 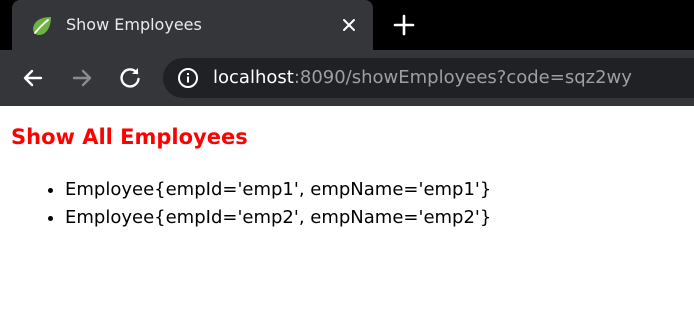 I want to click on url-path: :8090/showEmployees?code=sqz2wy, so click(x=462, y=77).